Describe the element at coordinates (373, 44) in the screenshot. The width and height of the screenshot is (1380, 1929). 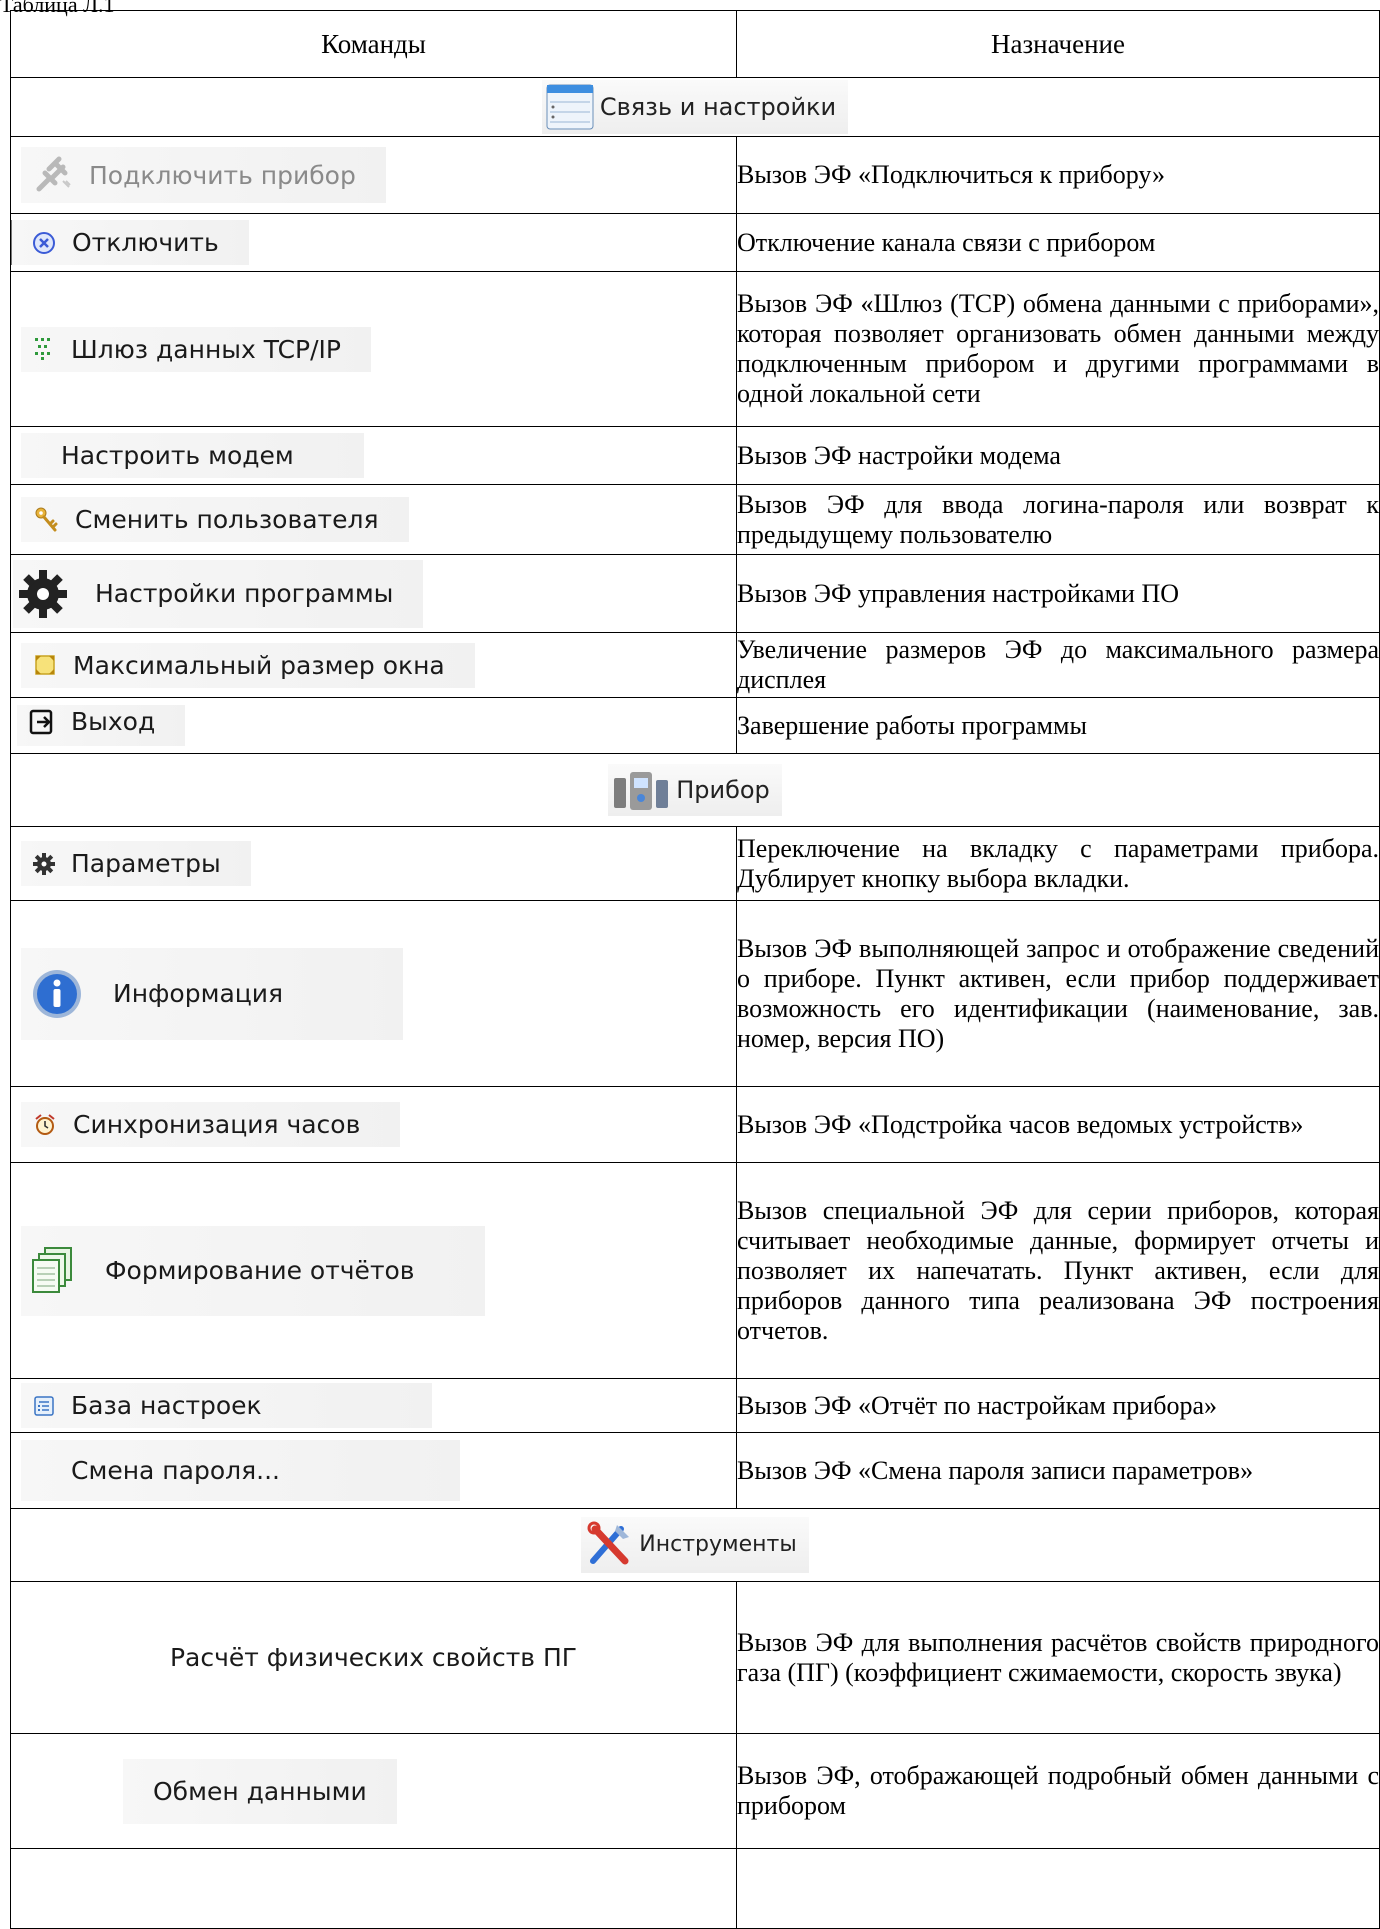
I see `header-commands: Команды` at that location.